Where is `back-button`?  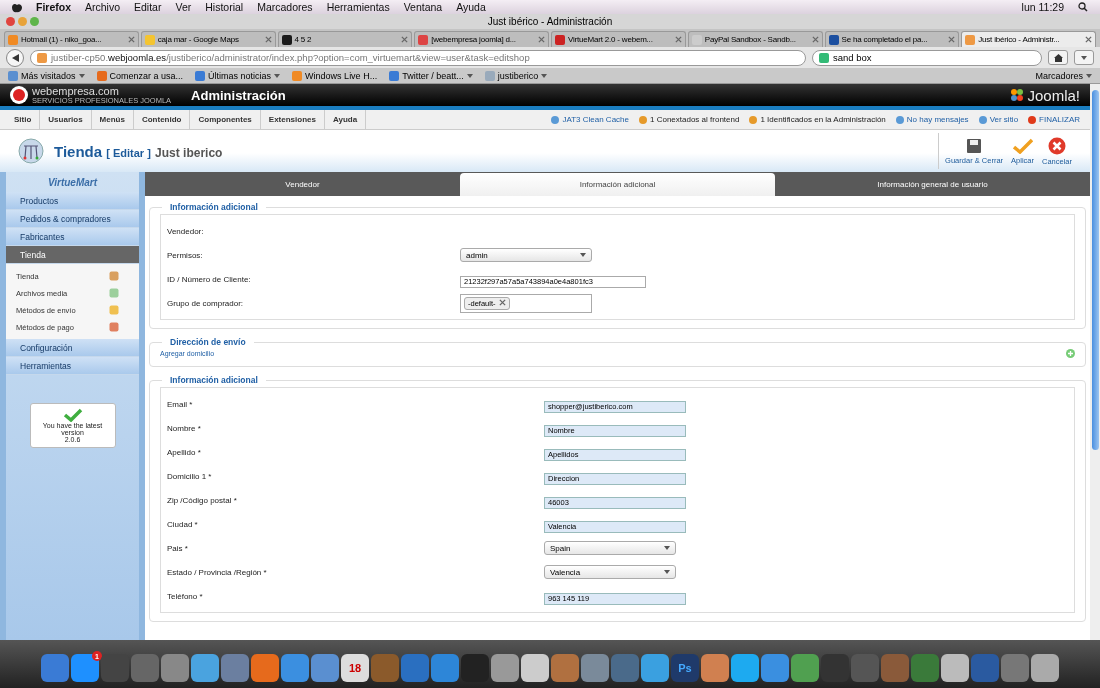 back-button is located at coordinates (15, 57).